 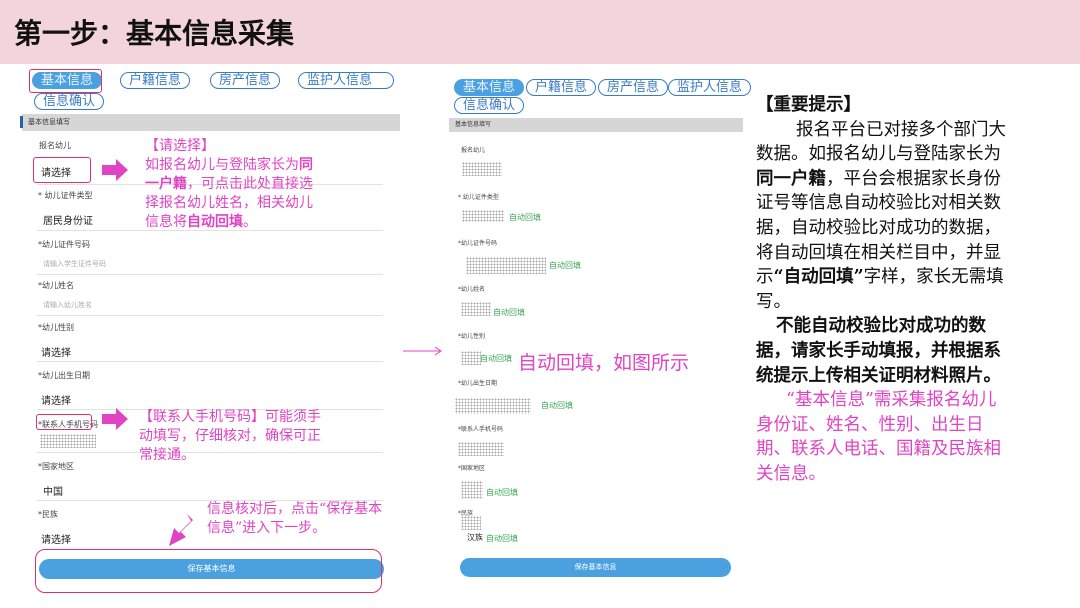 What do you see at coordinates (74, 264) in the screenshot?
I see `id-number-input: 请输入学生证件号码` at bounding box center [74, 264].